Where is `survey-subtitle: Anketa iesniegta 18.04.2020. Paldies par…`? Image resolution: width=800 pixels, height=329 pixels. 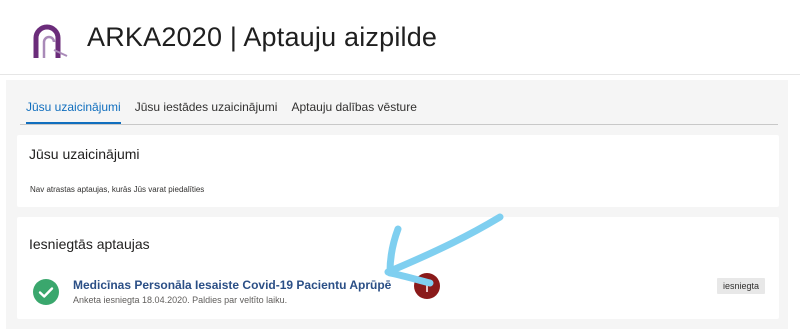
survey-subtitle: Anketa iesniegta 18.04.2020. Paldies par… is located at coordinates (180, 300).